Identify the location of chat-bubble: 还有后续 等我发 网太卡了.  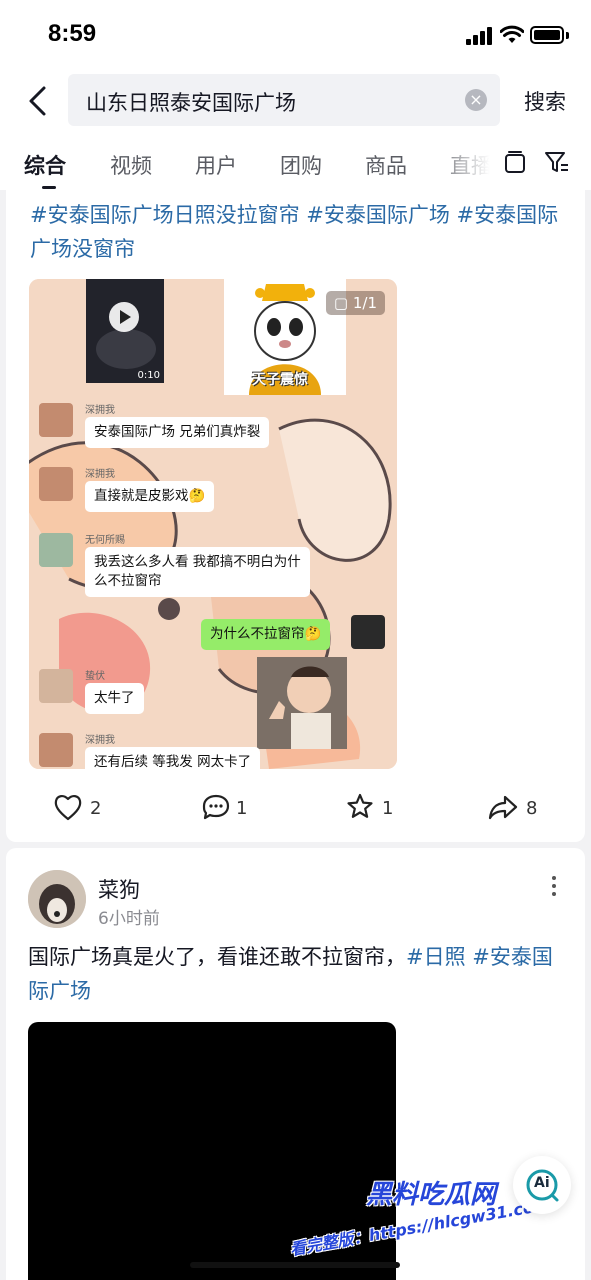
(173, 758).